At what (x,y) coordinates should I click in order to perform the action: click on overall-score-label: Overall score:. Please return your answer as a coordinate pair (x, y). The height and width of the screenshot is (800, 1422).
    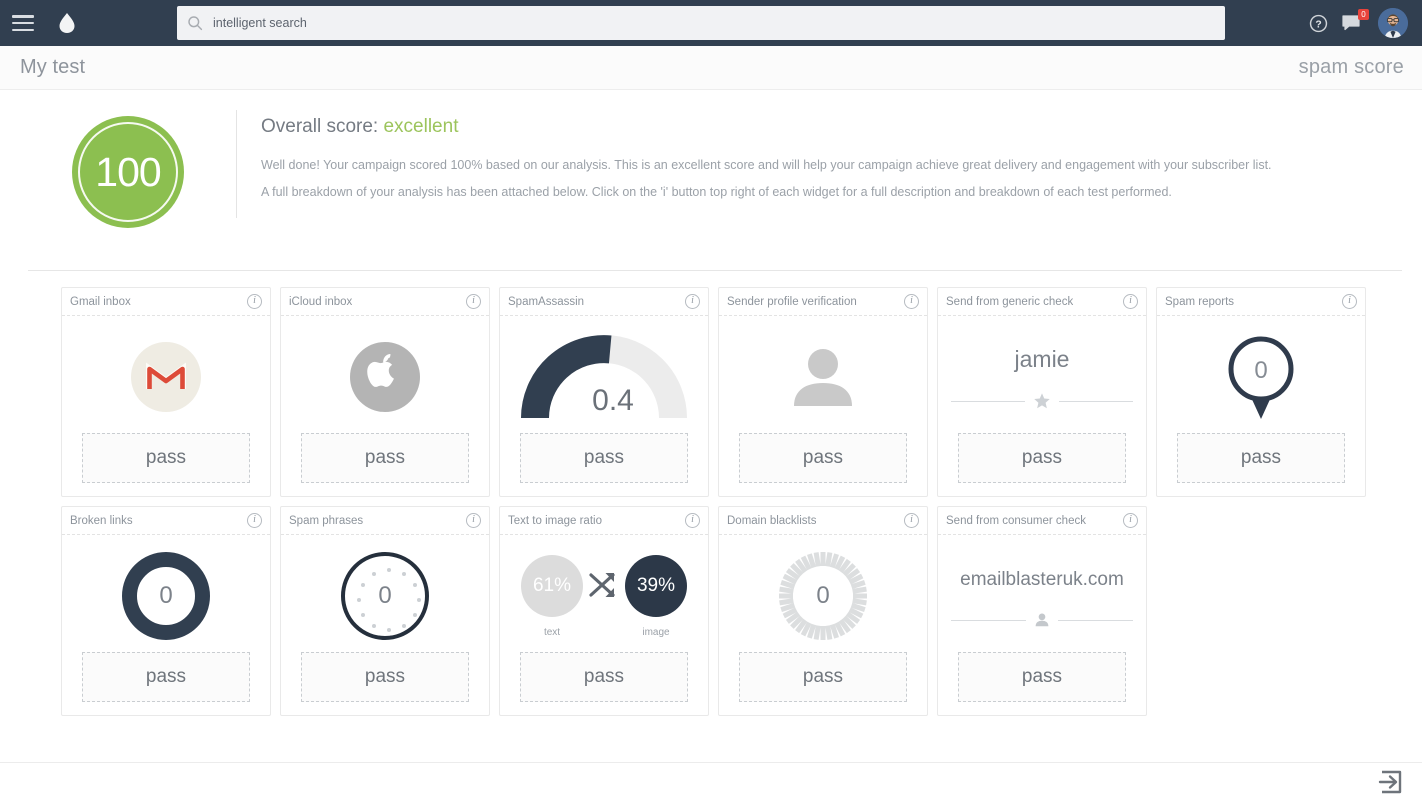
    Looking at the image, I should click on (320, 126).